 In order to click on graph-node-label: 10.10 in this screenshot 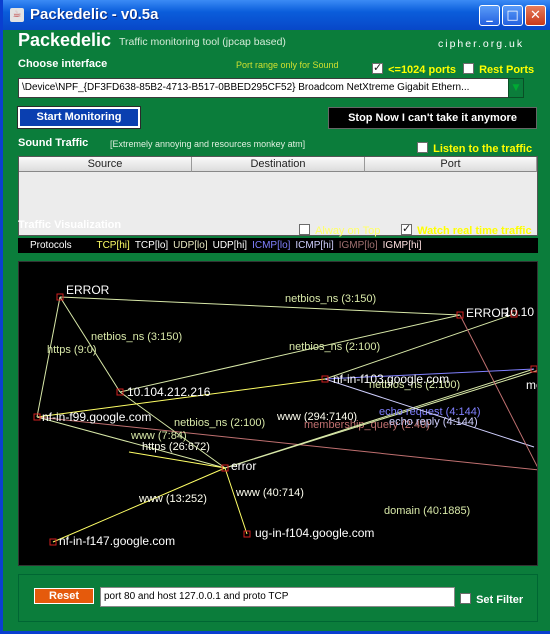, I will do `click(519, 312)`.